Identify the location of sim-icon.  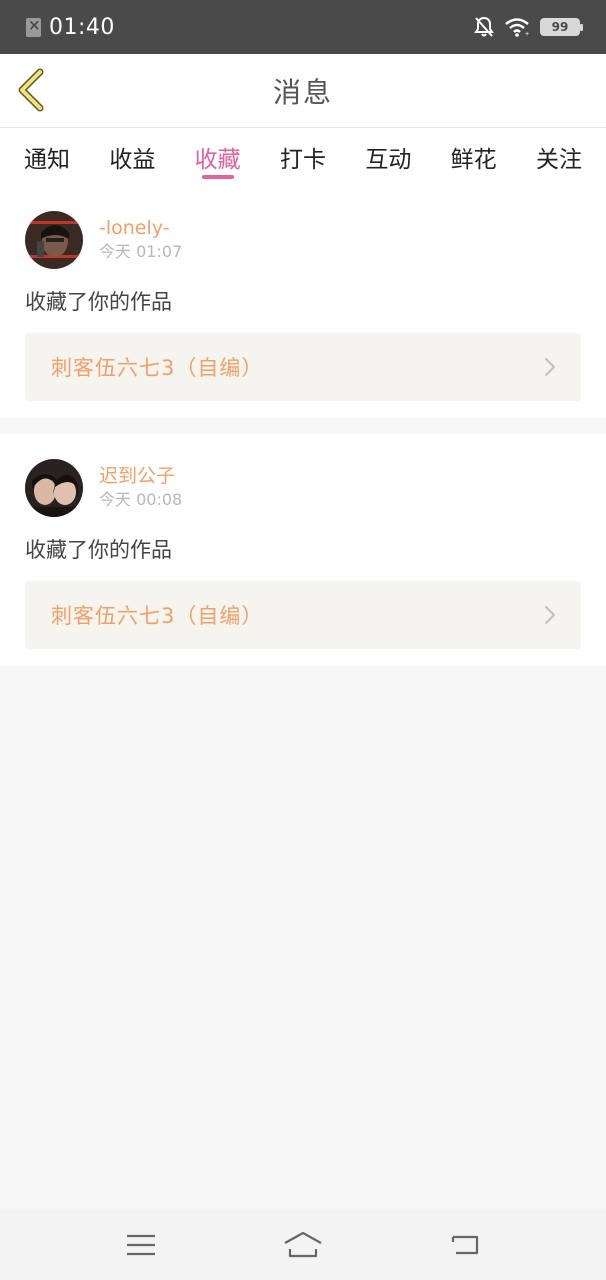
(33, 26).